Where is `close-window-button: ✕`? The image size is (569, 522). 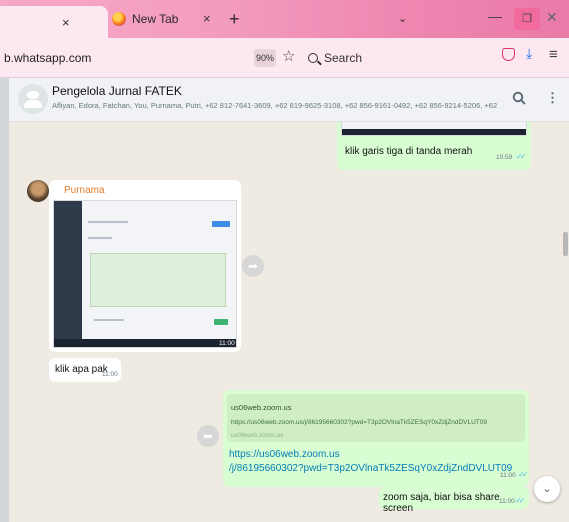 close-window-button: ✕ is located at coordinates (552, 17).